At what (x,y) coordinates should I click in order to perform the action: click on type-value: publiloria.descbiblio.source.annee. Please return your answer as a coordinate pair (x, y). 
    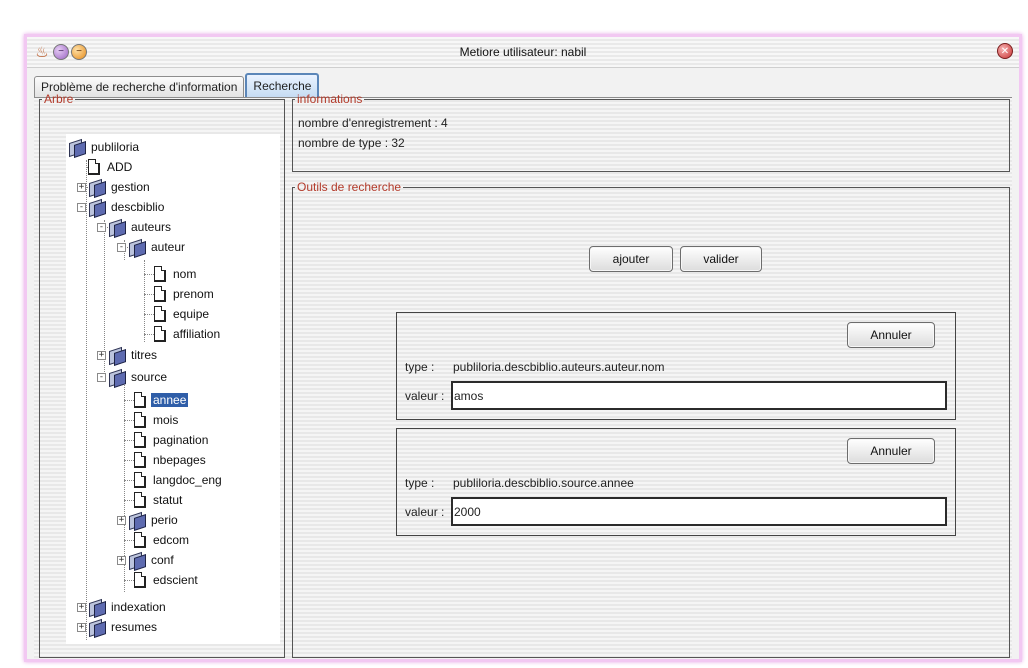
    Looking at the image, I should click on (543, 483).